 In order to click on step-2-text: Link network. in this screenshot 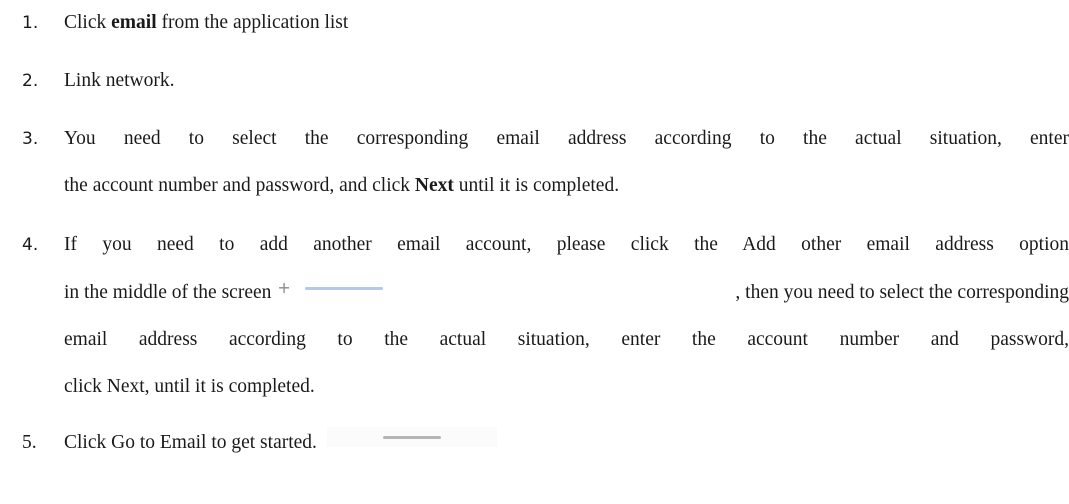, I will do `click(119, 80)`.